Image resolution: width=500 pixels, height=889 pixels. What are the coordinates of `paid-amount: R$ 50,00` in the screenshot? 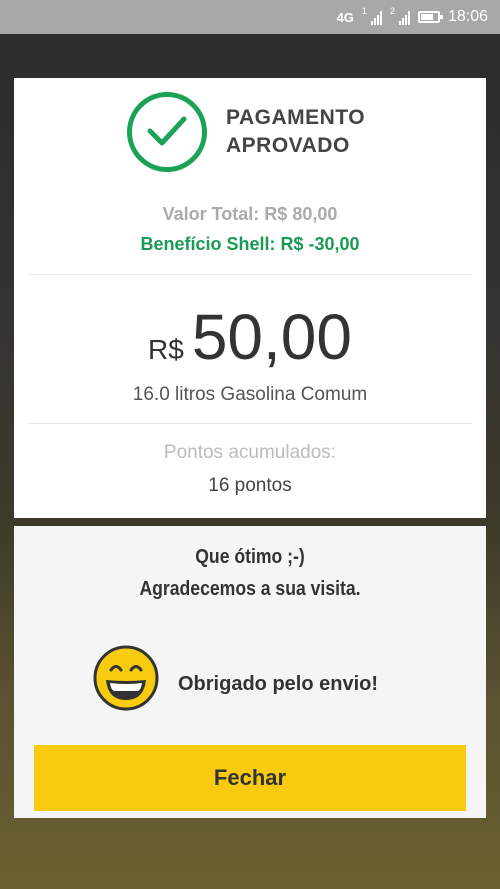 It's located at (250, 337).